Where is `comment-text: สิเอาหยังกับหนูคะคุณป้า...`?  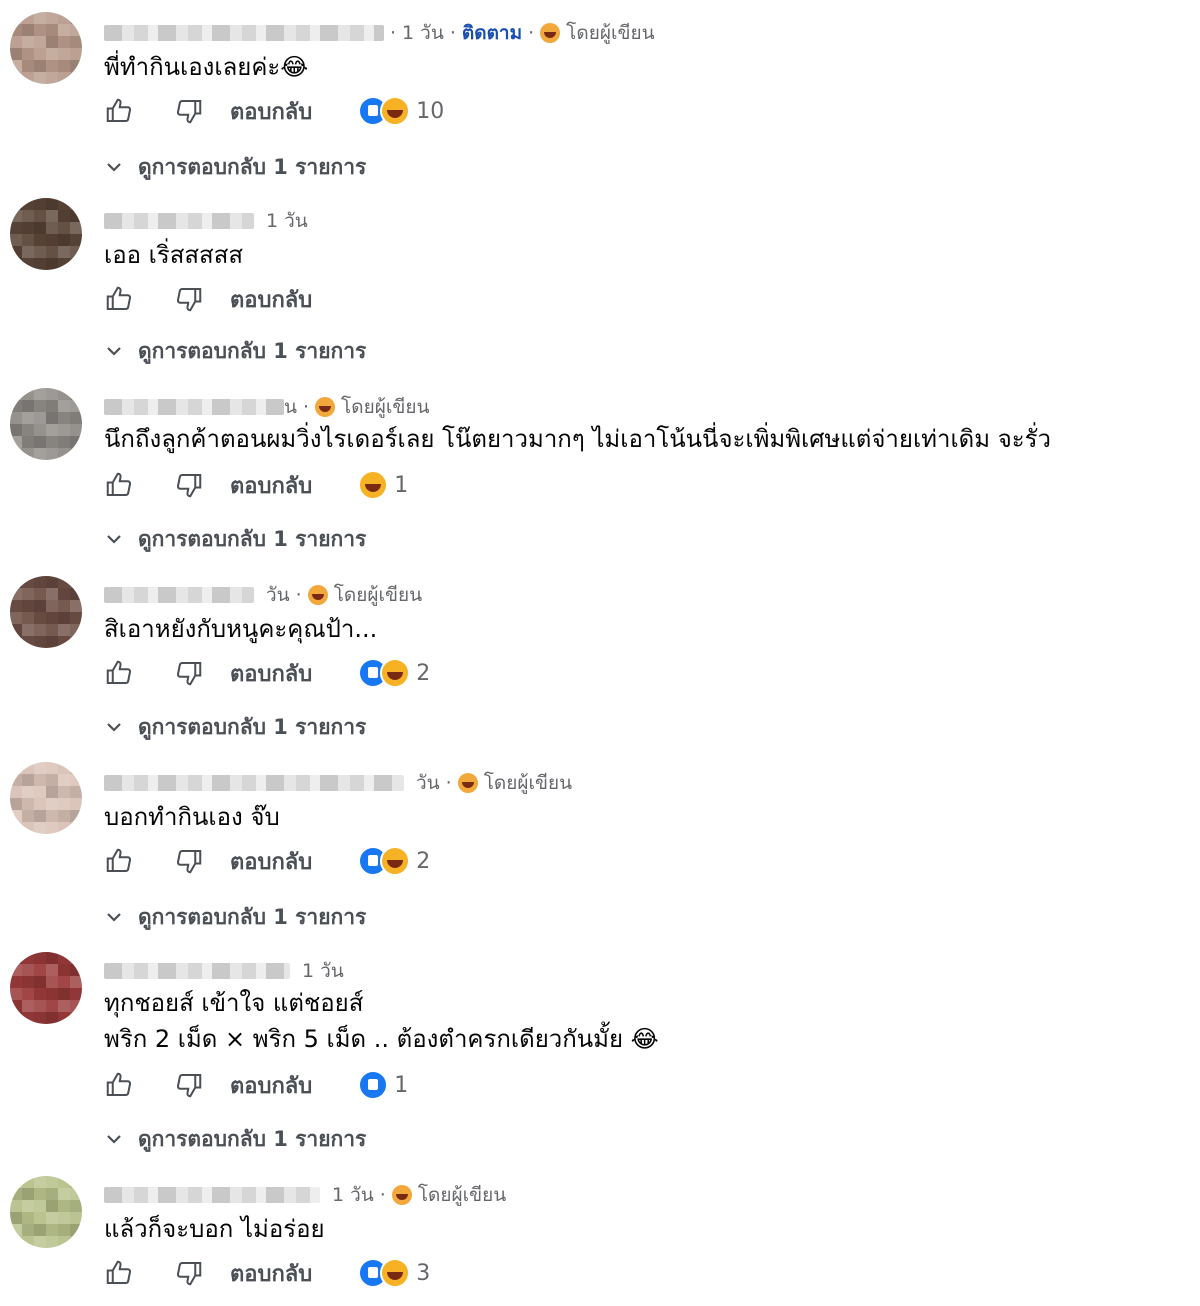 comment-text: สิเอาหยังกับหนูคะคุณป้า... is located at coordinates (241, 629).